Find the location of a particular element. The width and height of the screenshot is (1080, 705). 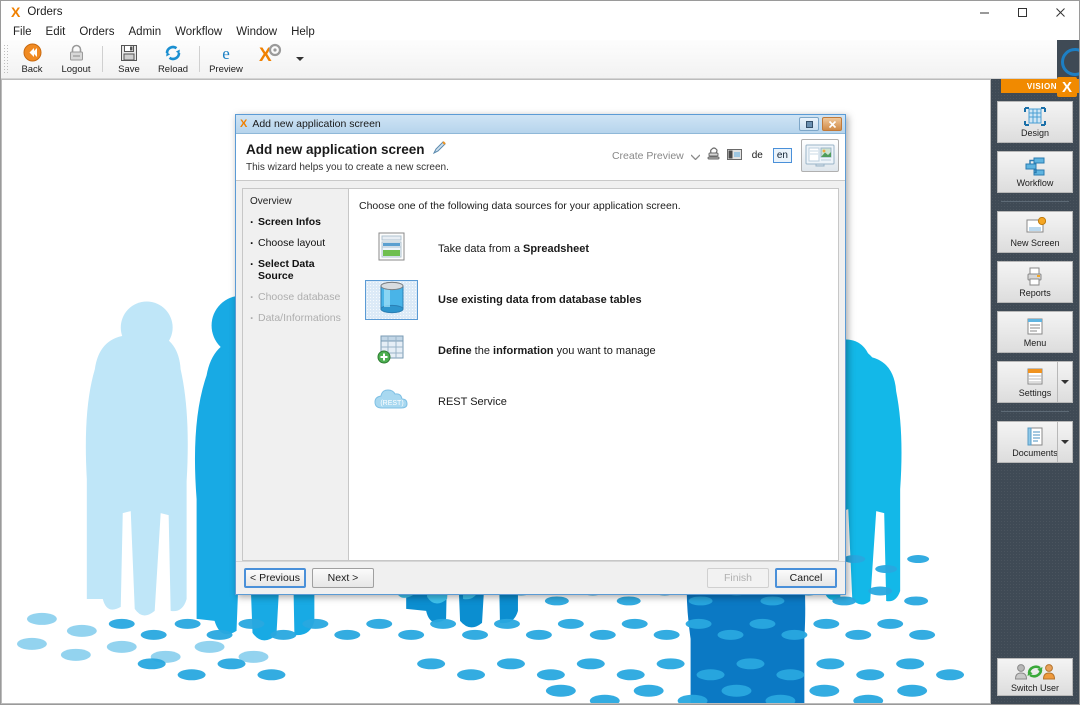

sidebar-item-menu: Menu is located at coordinates (1035, 332).